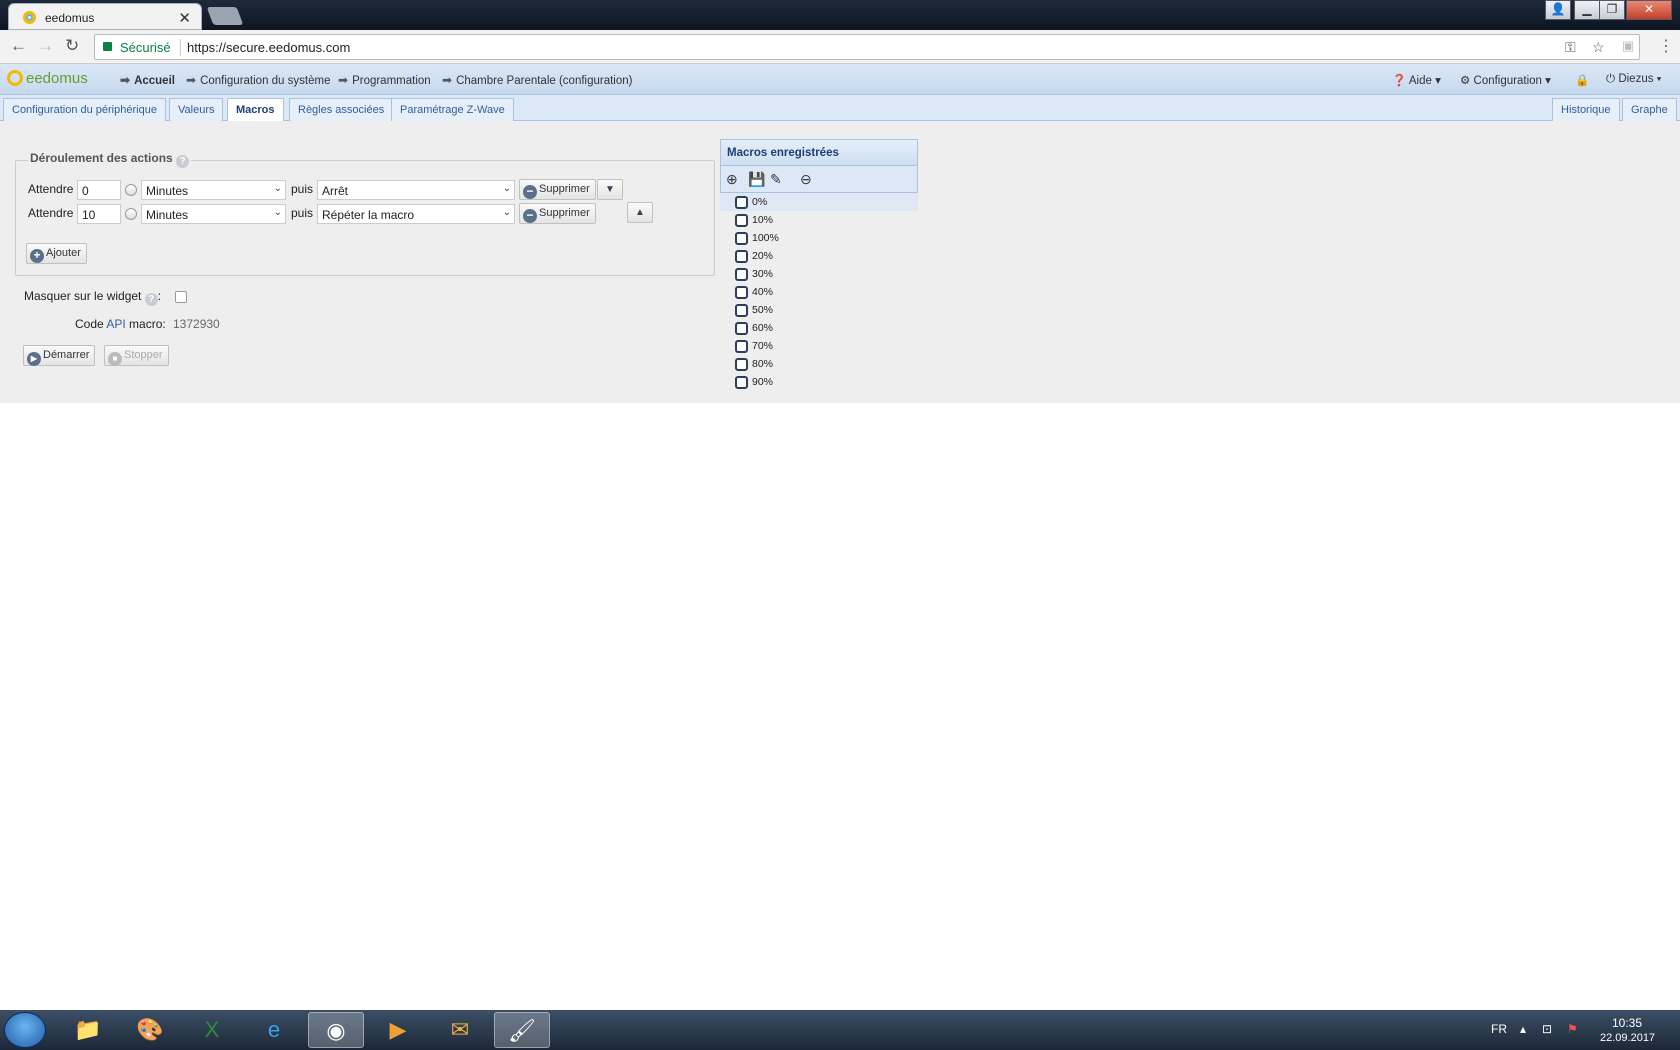 The height and width of the screenshot is (1050, 1680). What do you see at coordinates (1570, 47) in the screenshot?
I see `key-icon: ⚿` at bounding box center [1570, 47].